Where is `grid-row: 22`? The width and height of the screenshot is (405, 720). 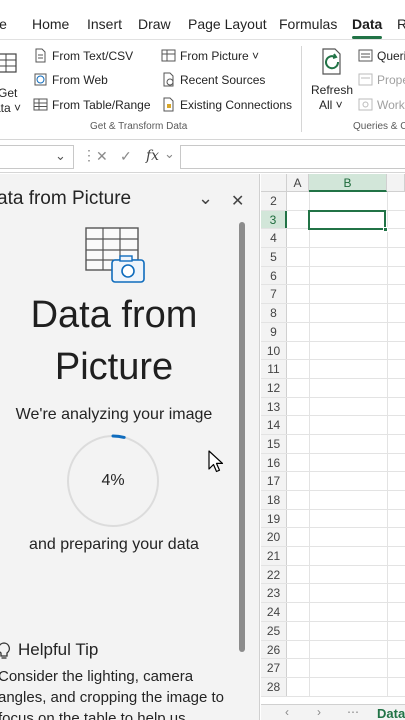 grid-row: 22 is located at coordinates (333, 575).